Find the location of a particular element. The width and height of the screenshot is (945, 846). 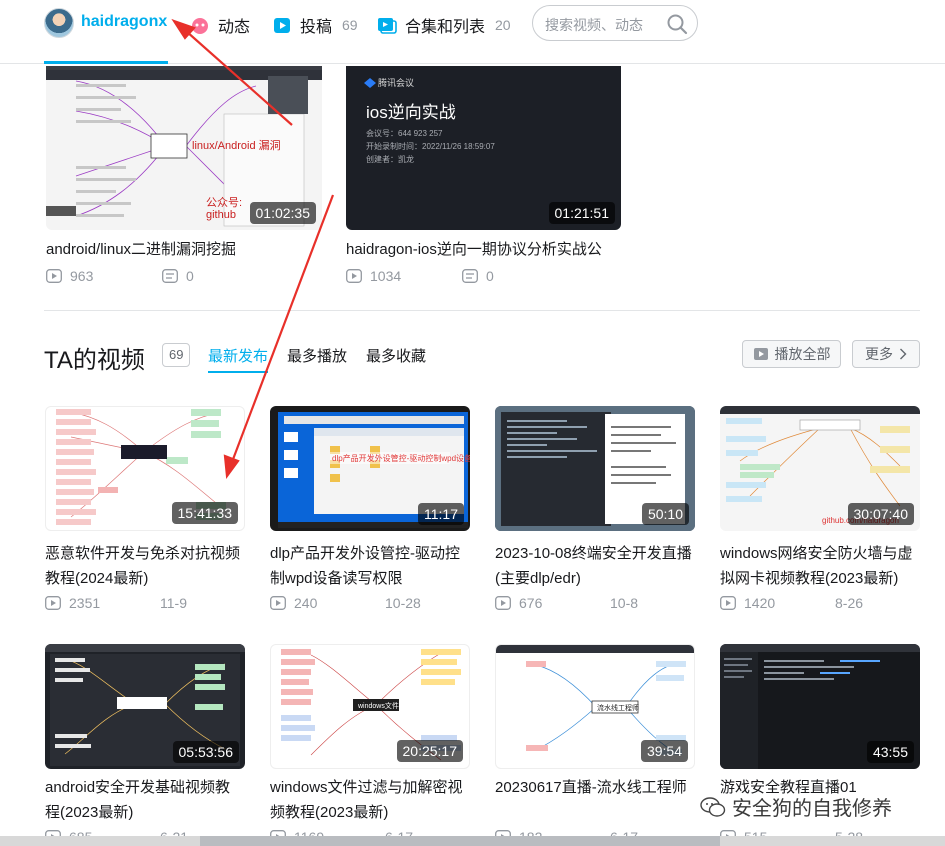

more-button: 更多 is located at coordinates (886, 354).